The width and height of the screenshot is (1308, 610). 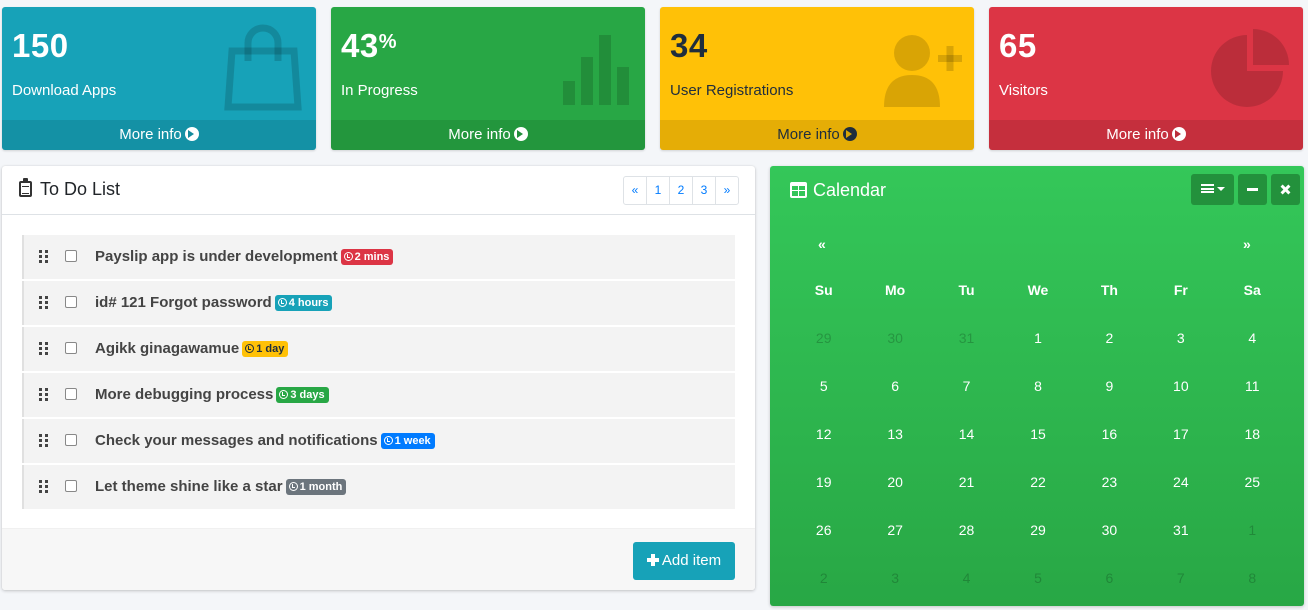 I want to click on page-next: », so click(x=727, y=190).